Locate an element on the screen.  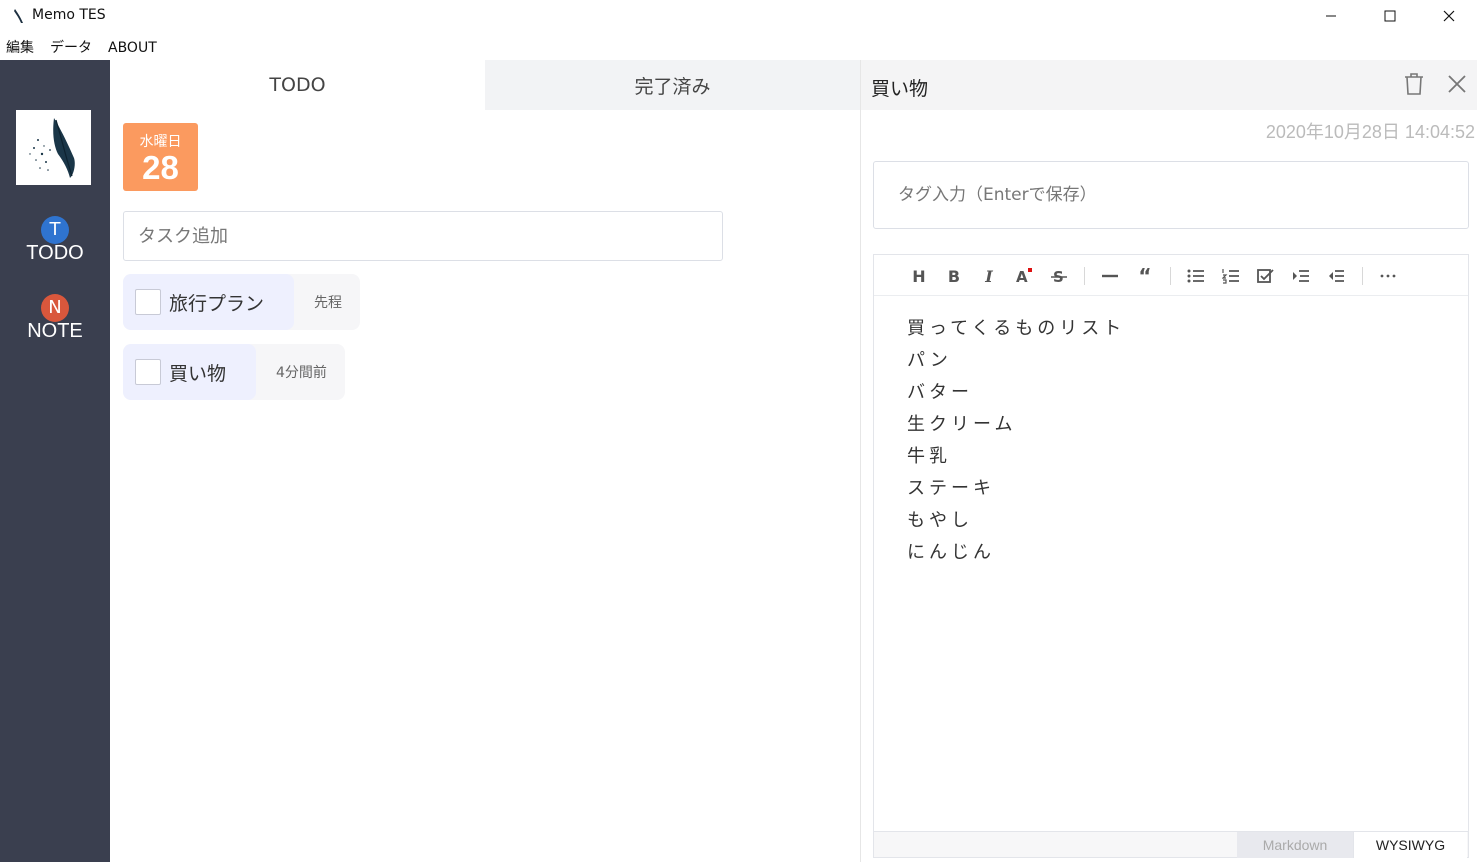
task-item: 旅行プラン 先程 is located at coordinates (242, 302).